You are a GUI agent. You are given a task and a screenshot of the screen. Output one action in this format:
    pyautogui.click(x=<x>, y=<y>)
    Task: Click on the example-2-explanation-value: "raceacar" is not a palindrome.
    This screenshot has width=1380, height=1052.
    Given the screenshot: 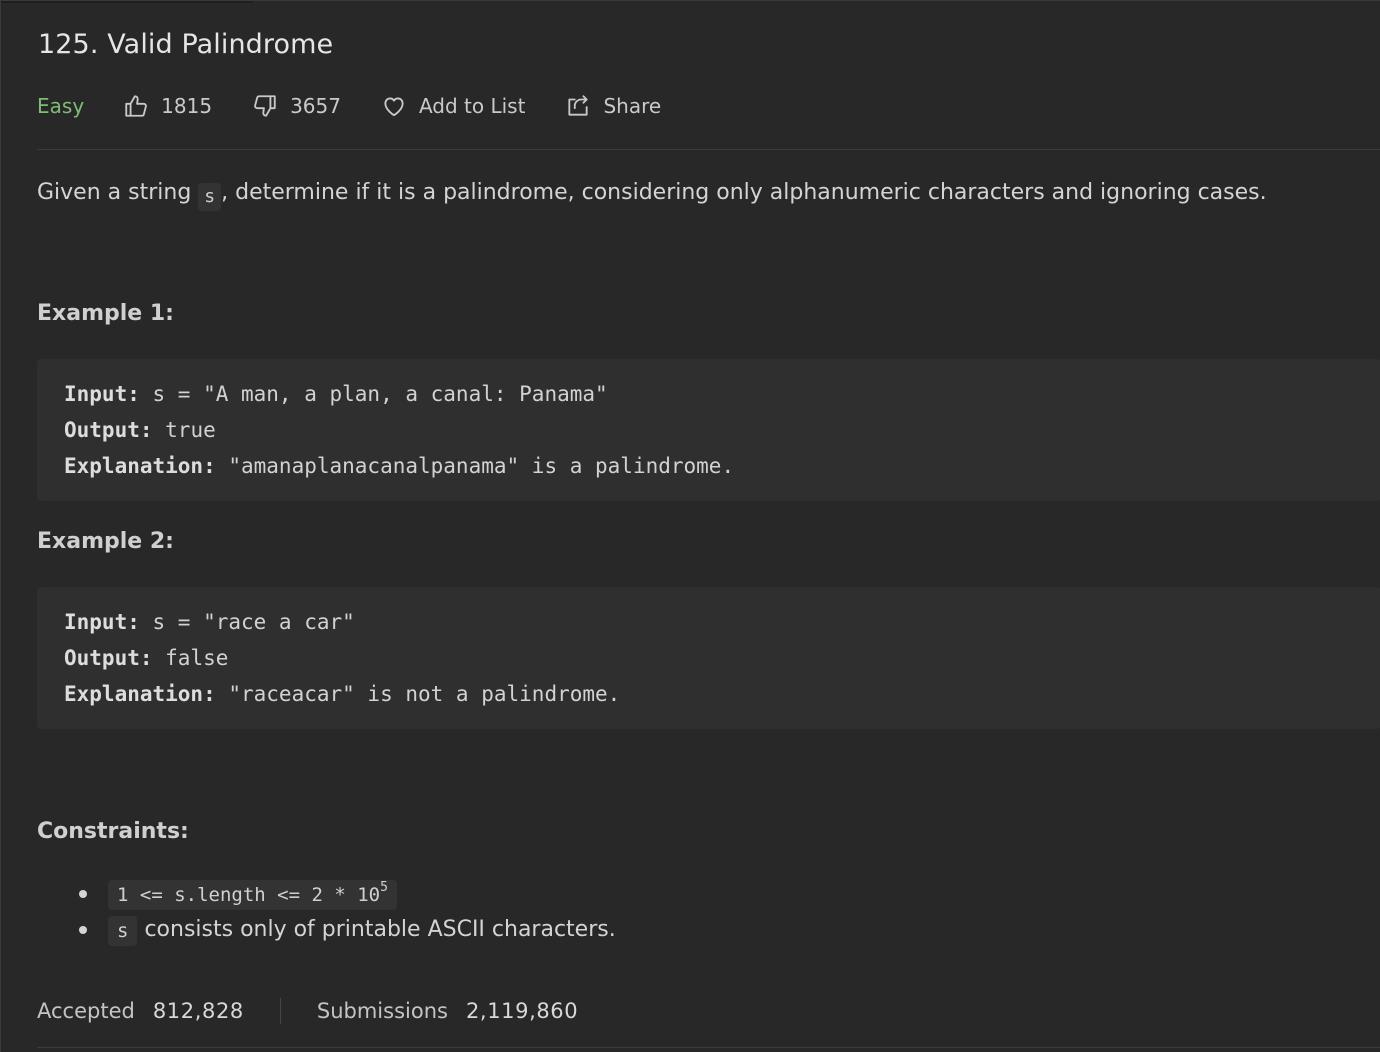 What is the action you would take?
    pyautogui.click(x=418, y=694)
    